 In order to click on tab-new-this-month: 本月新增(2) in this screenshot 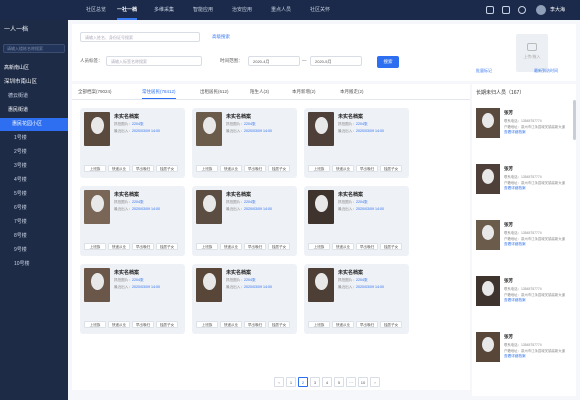, I will do `click(304, 91)`.